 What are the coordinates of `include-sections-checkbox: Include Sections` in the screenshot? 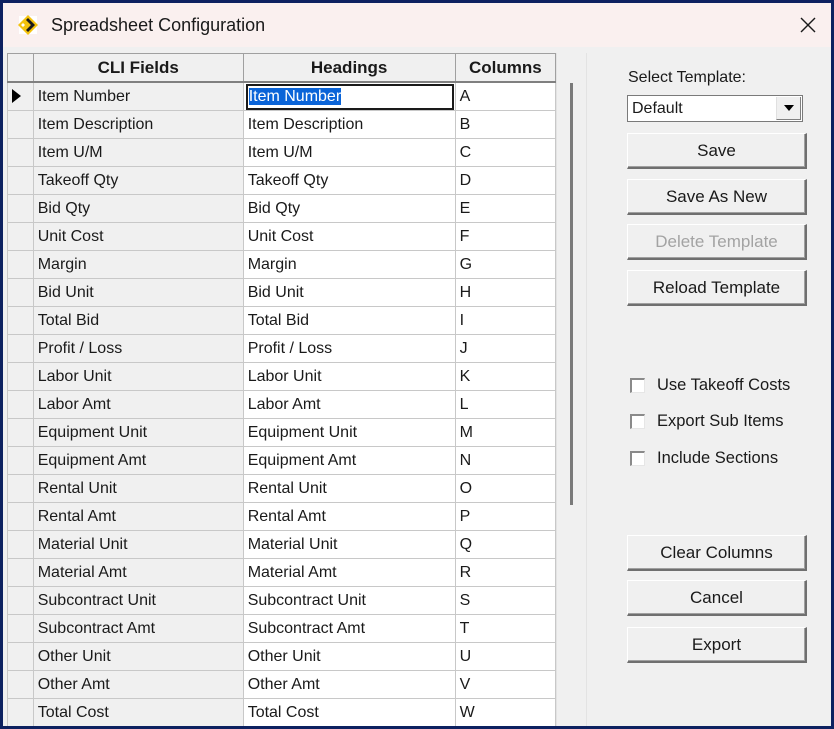 It's located at (704, 458).